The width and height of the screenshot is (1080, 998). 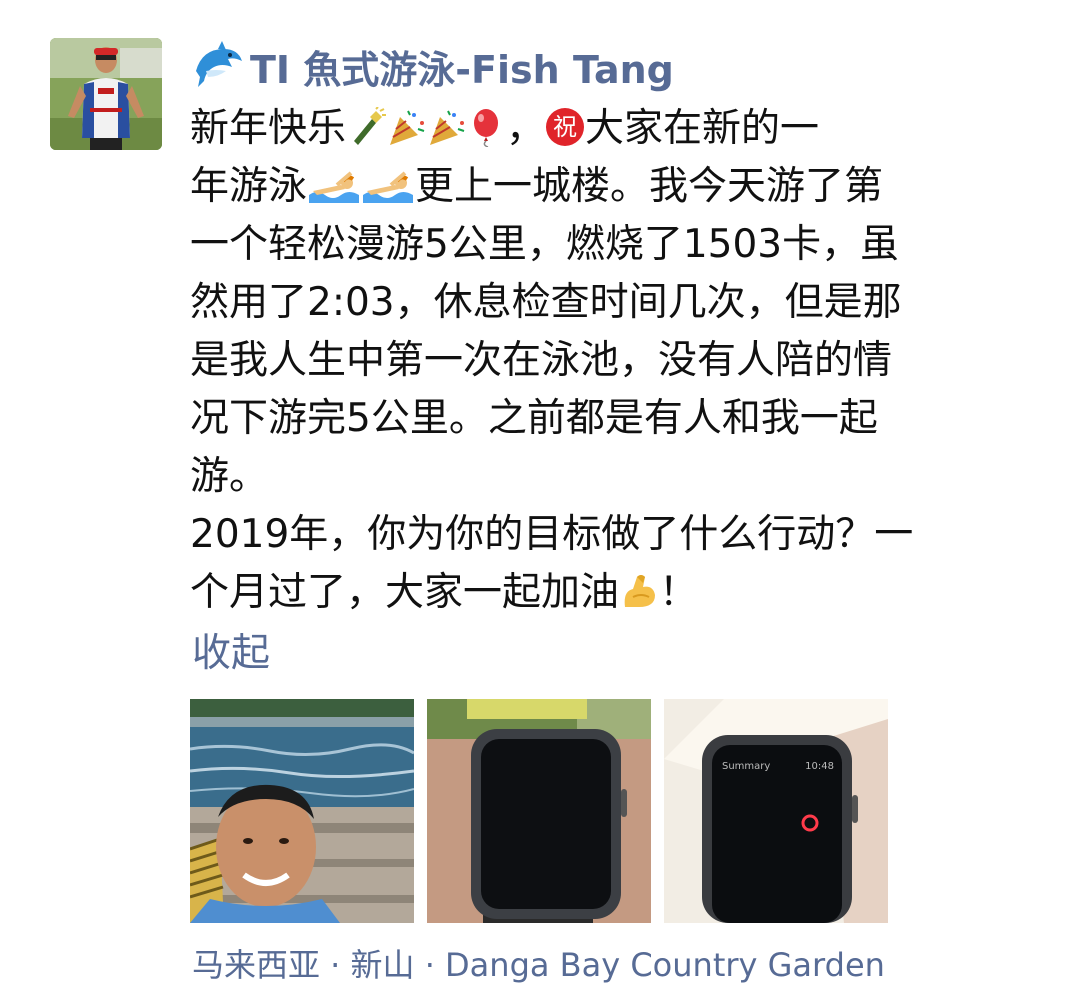 I want to click on watch-calories-photo: Summary 10:48, so click(x=776, y=811).